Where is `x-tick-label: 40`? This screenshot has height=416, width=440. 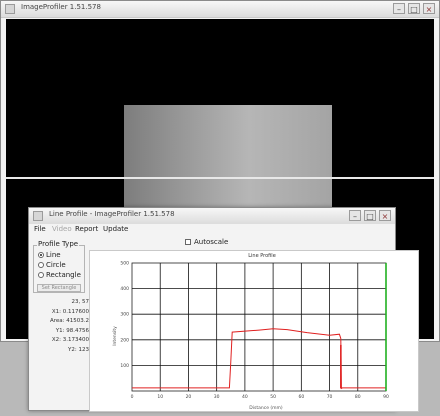
x-tick-label: 40 is located at coordinates (245, 397).